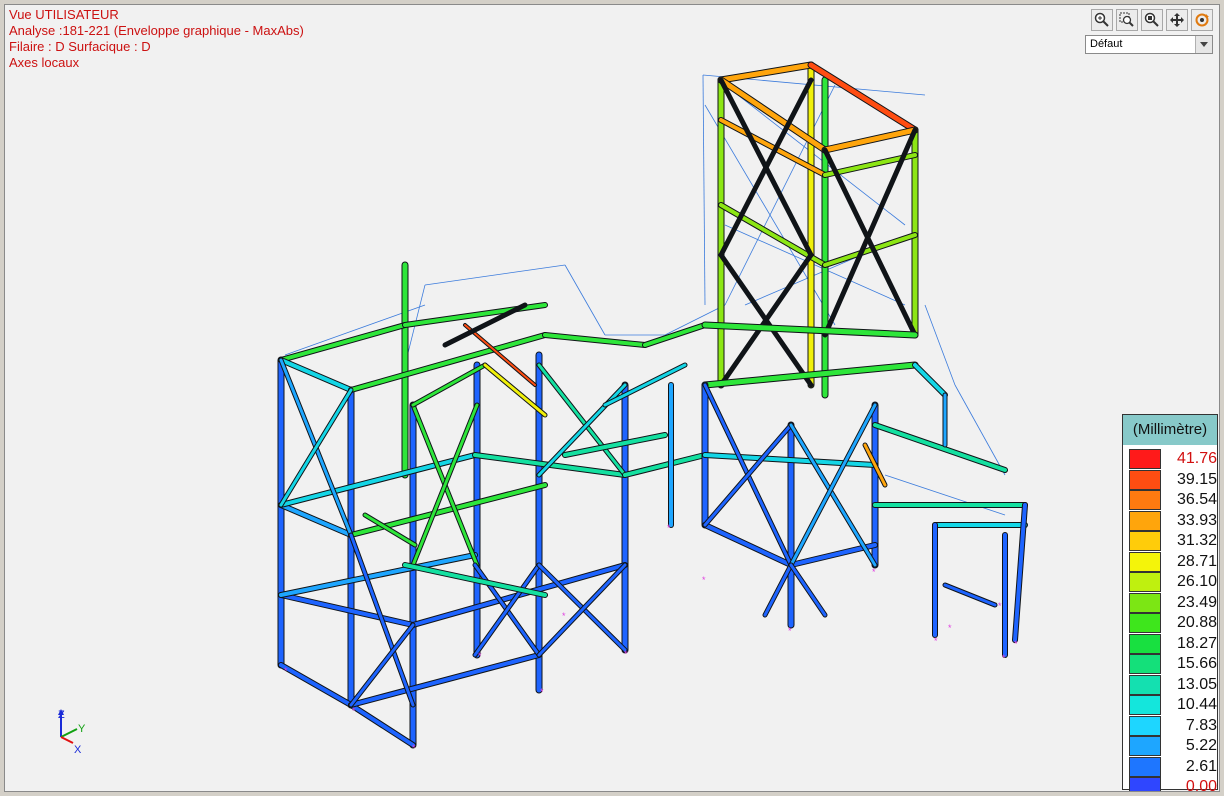  I want to click on legend-entry: 10.44, so click(1173, 705).